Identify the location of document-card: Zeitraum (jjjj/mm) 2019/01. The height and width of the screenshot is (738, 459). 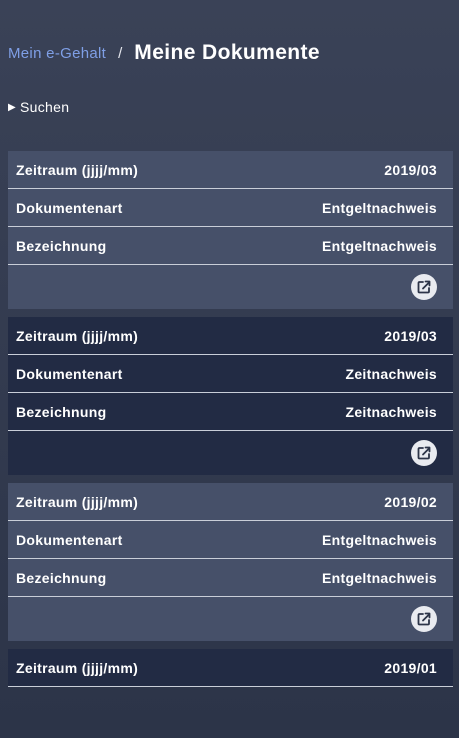
(230, 668).